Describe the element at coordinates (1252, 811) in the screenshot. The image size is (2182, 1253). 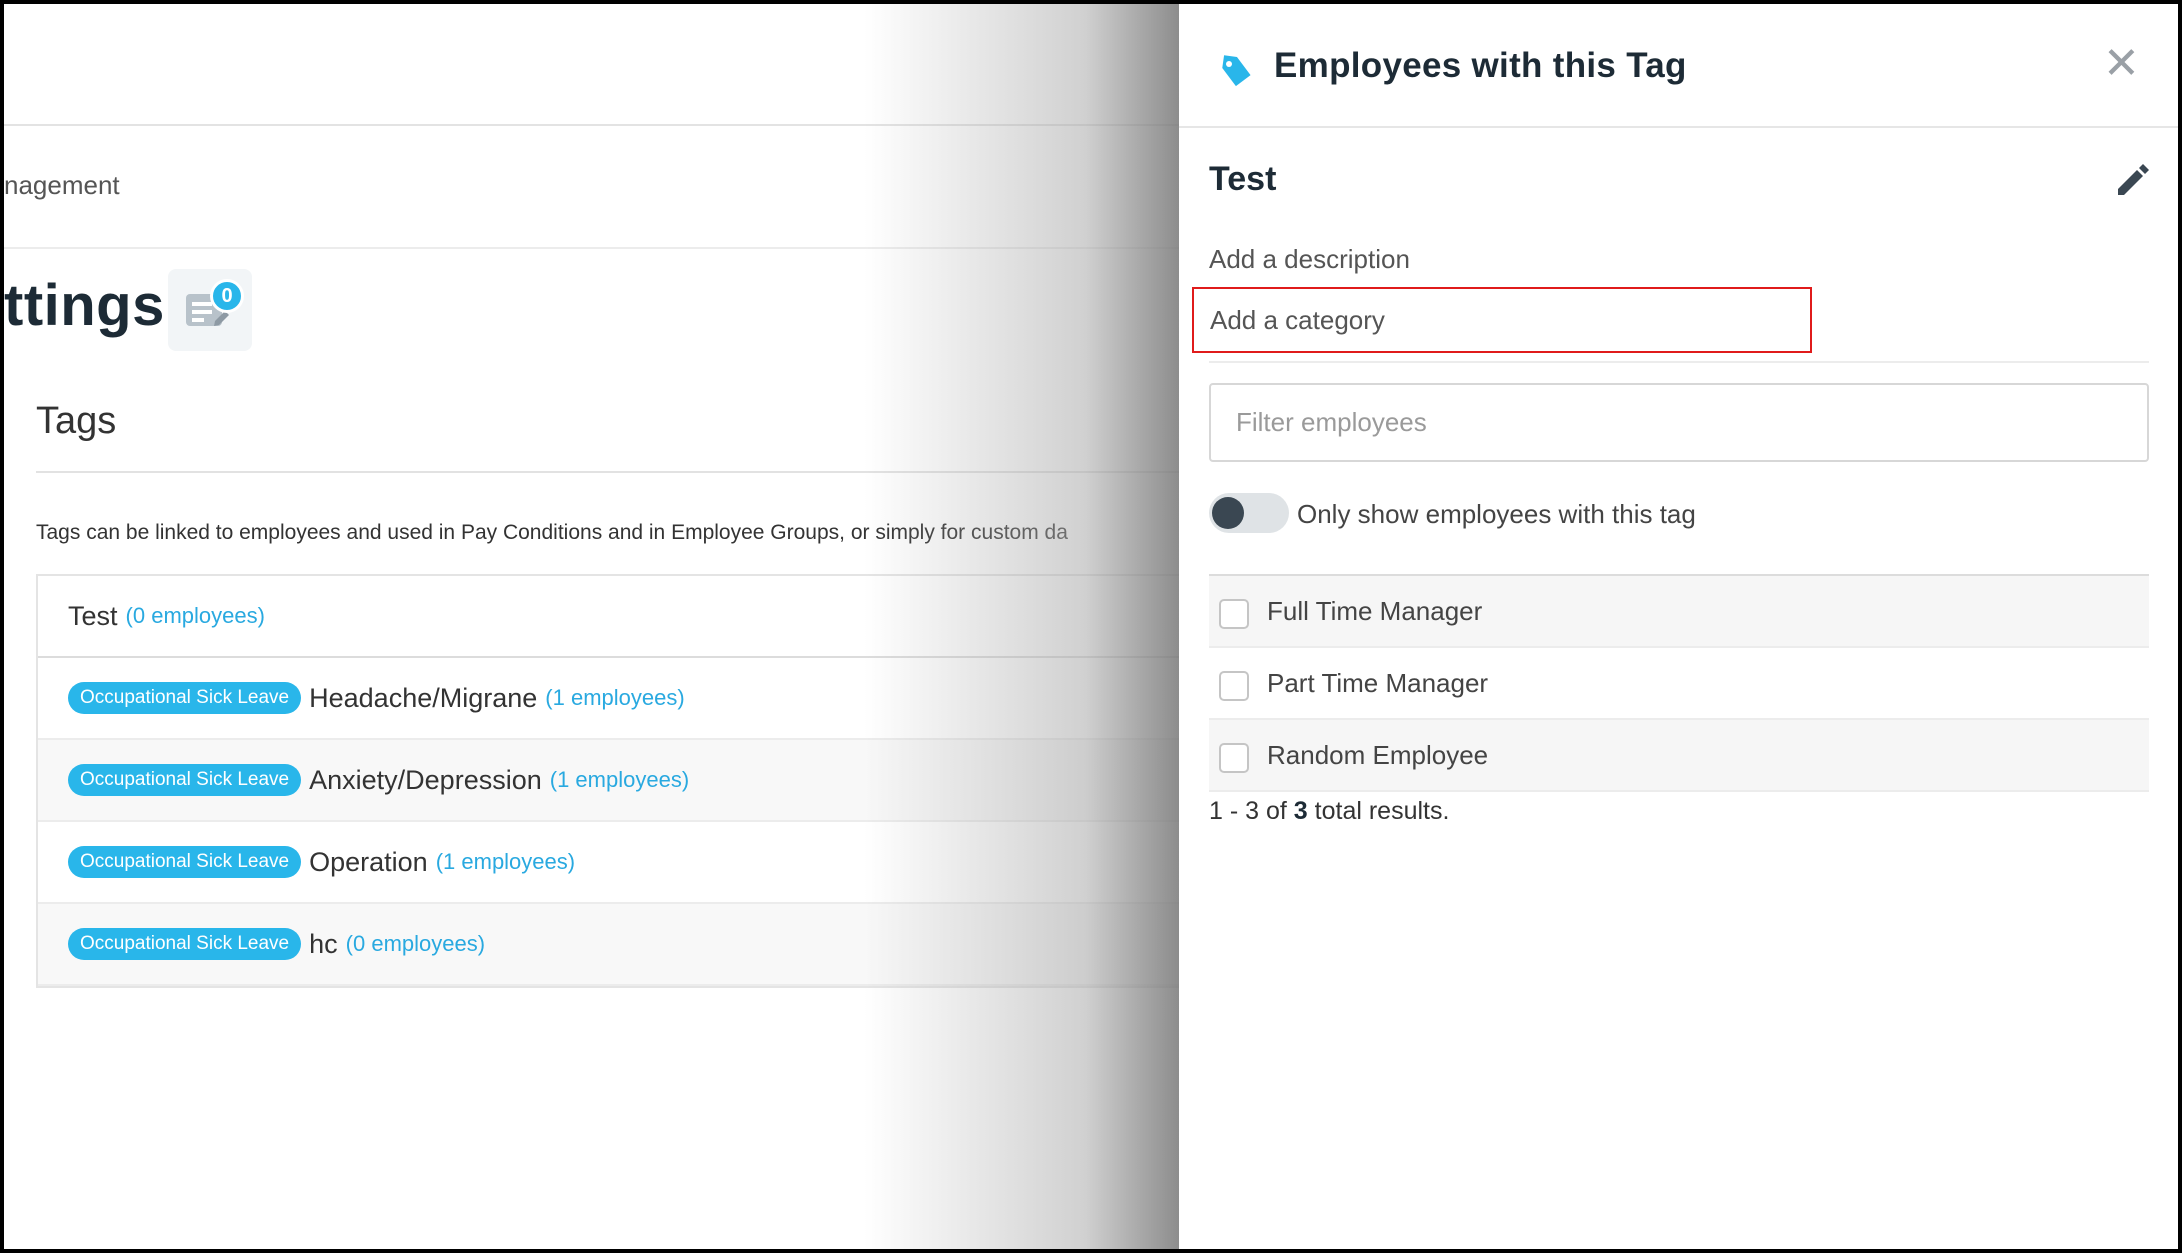
I see `results-end: 3` at that location.